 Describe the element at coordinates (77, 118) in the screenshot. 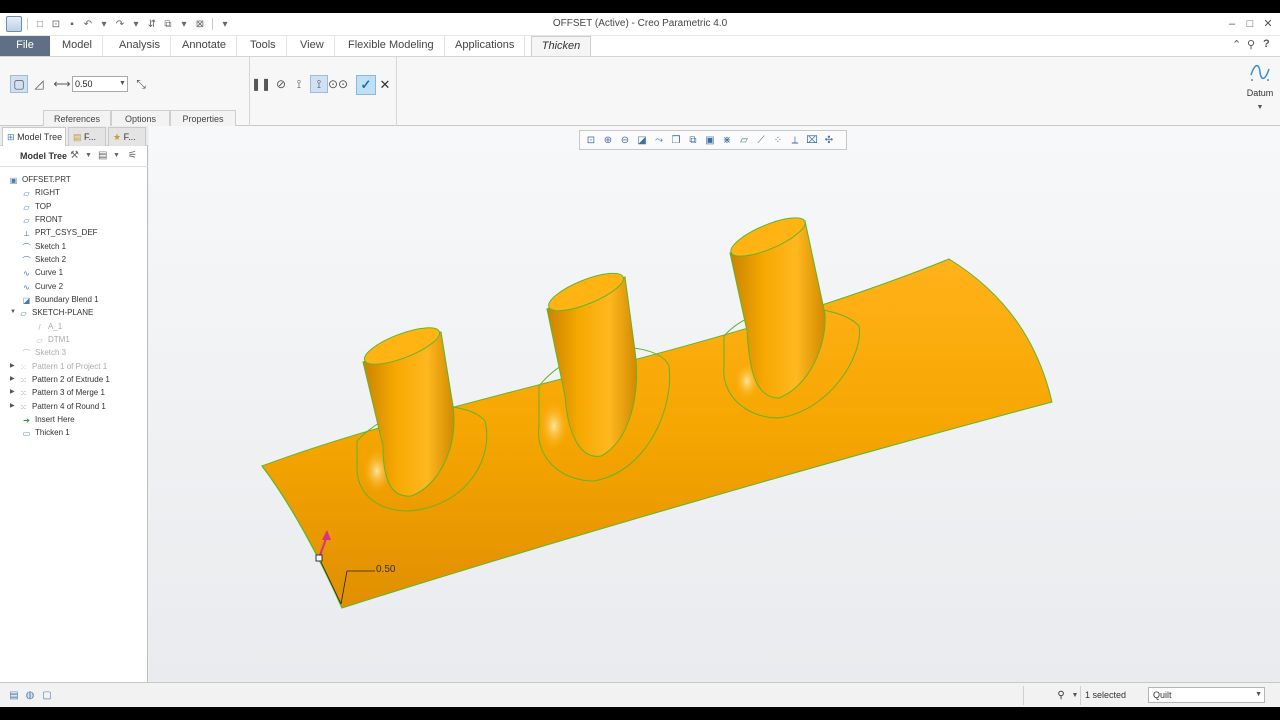

I see `references-panel-tab: References` at that location.